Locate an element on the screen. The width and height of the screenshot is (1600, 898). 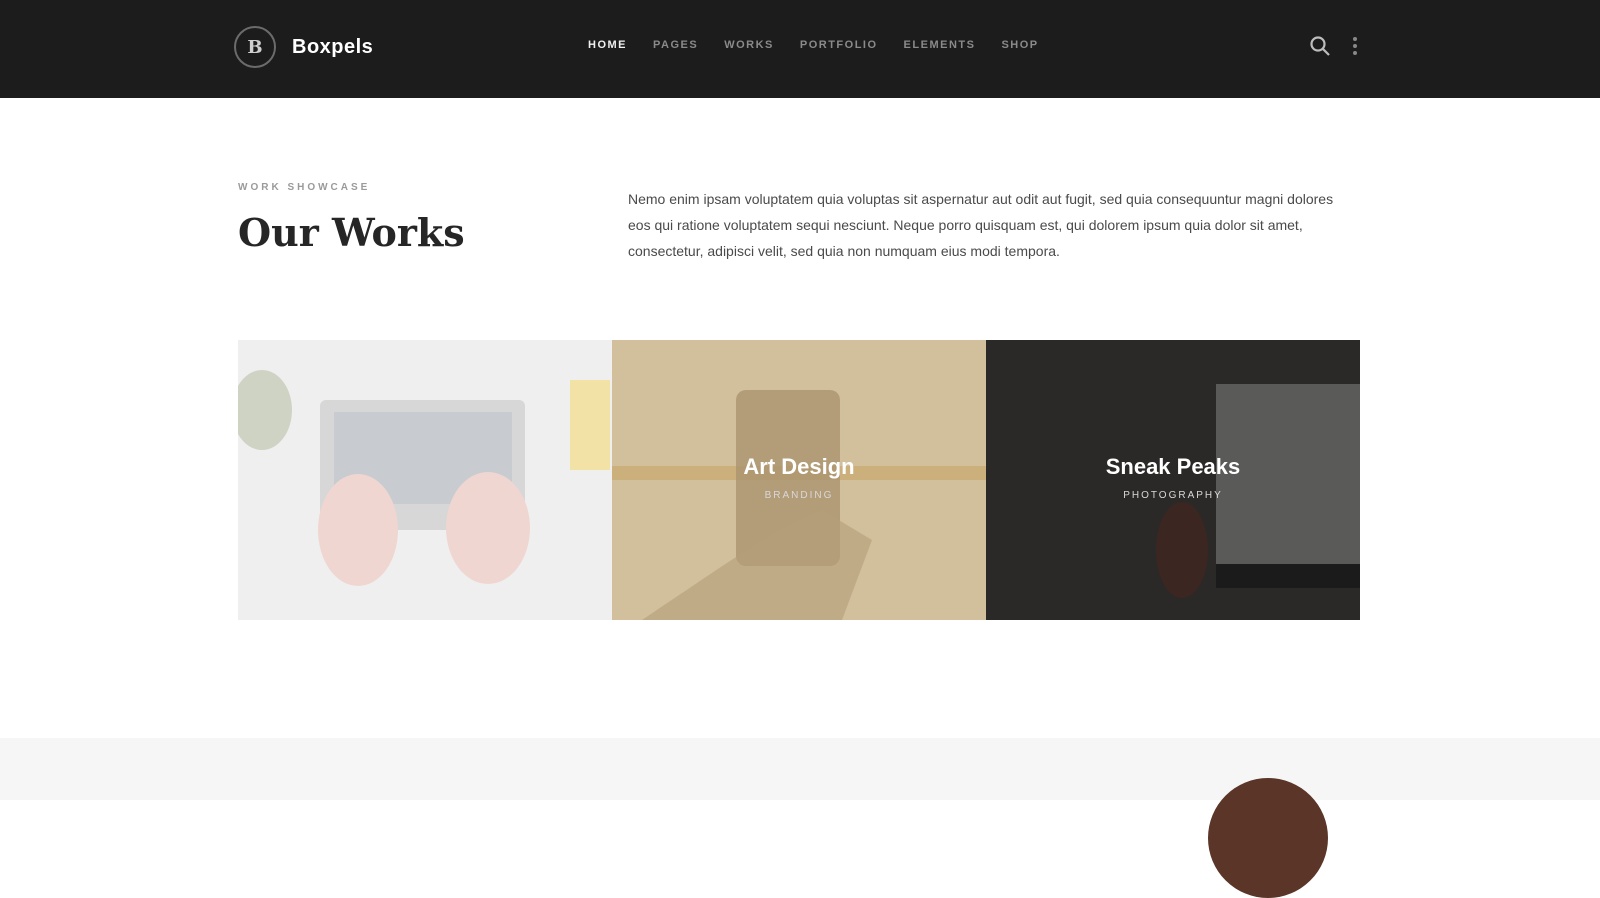
laptop-image is located at coordinates (425, 480).